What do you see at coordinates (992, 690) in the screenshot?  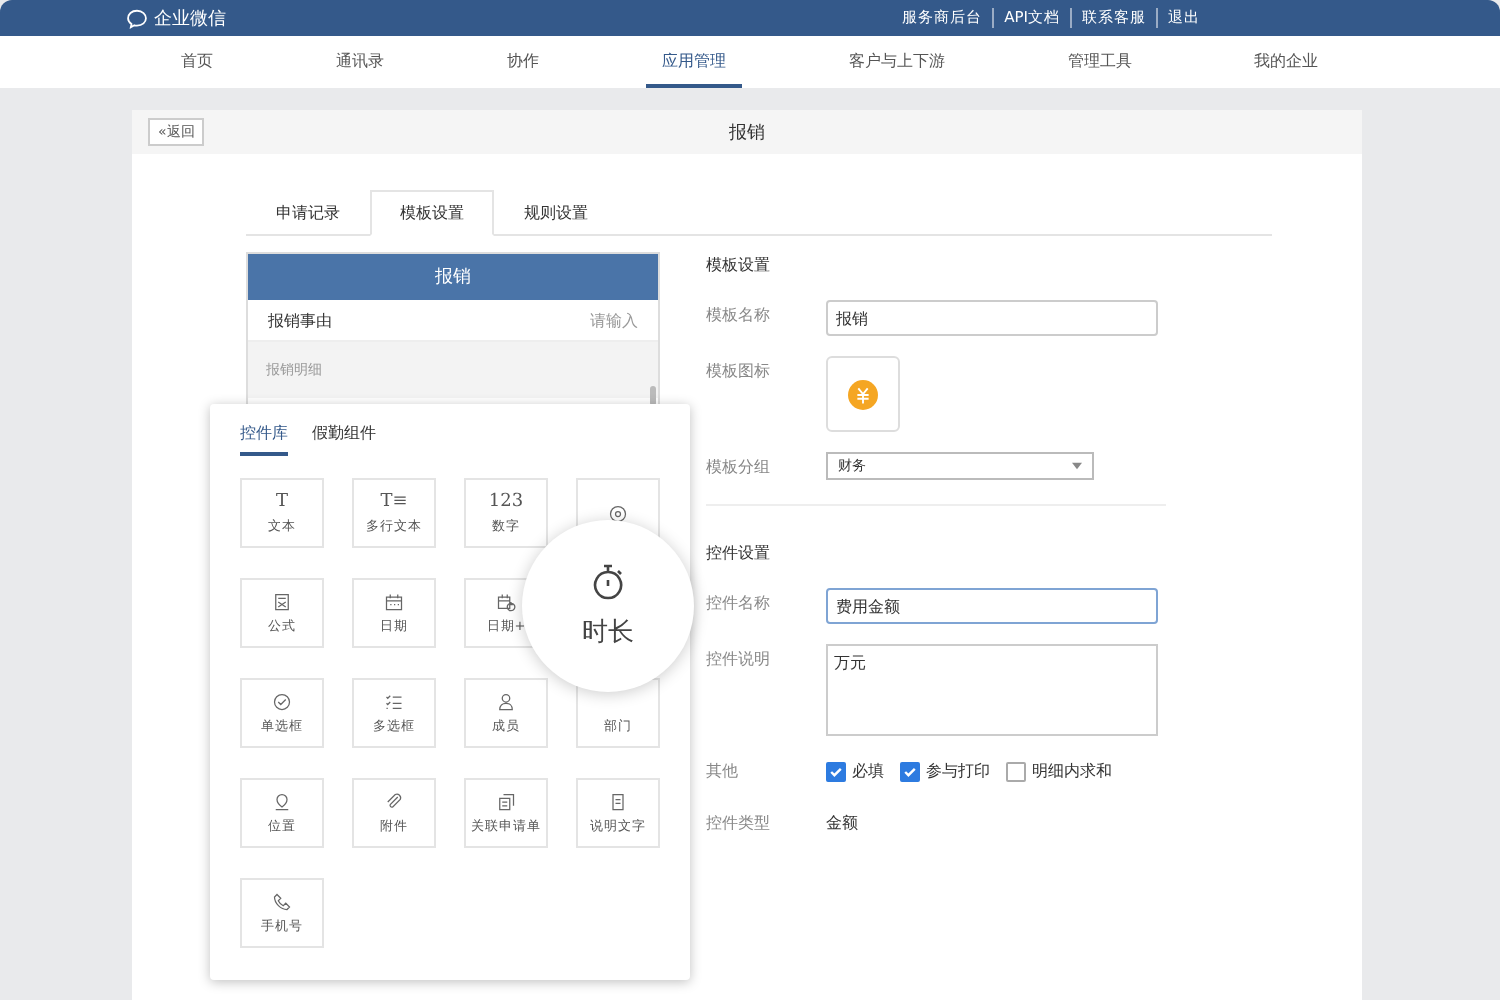 I see `description-field: 万元` at bounding box center [992, 690].